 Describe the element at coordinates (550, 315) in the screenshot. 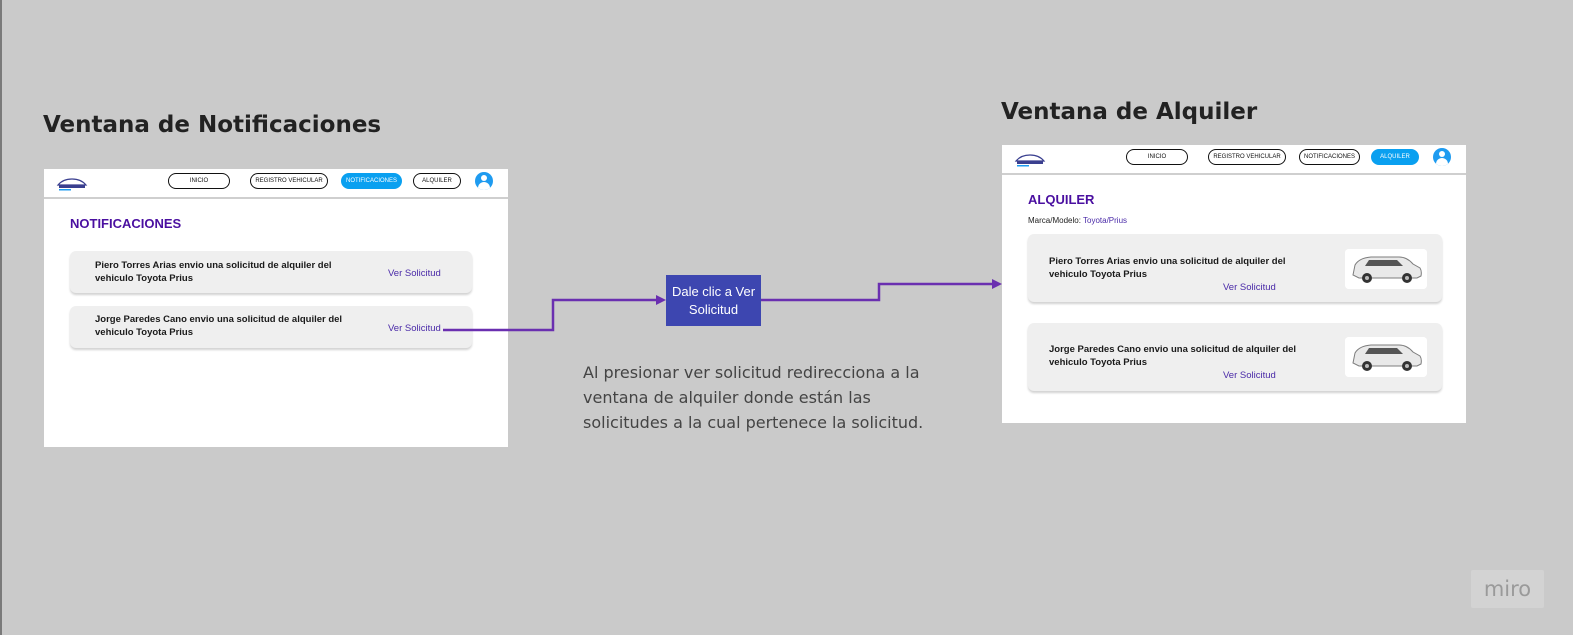

I see `arrow-to-callout` at that location.